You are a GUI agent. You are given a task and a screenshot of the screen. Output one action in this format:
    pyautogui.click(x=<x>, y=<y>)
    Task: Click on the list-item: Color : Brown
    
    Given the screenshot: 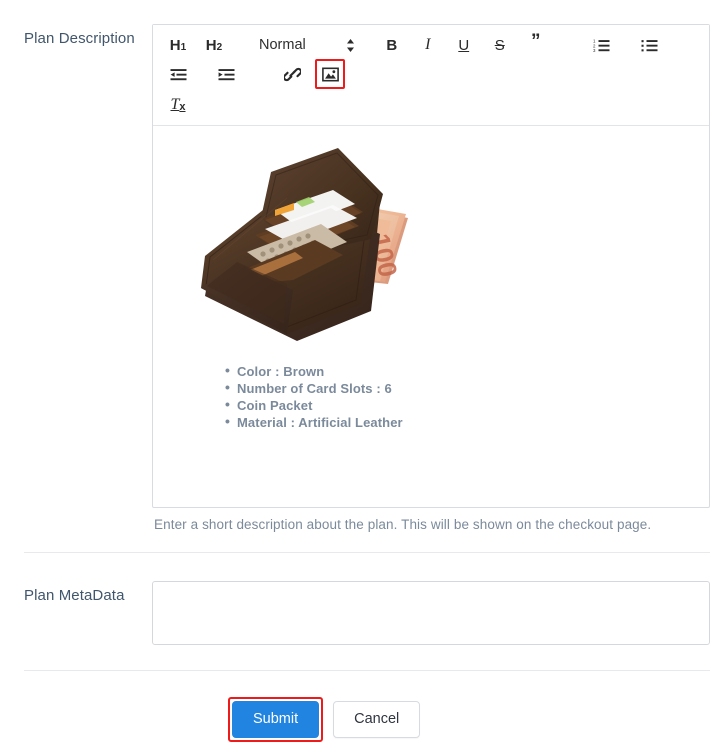 What is the action you would take?
    pyautogui.click(x=460, y=371)
    